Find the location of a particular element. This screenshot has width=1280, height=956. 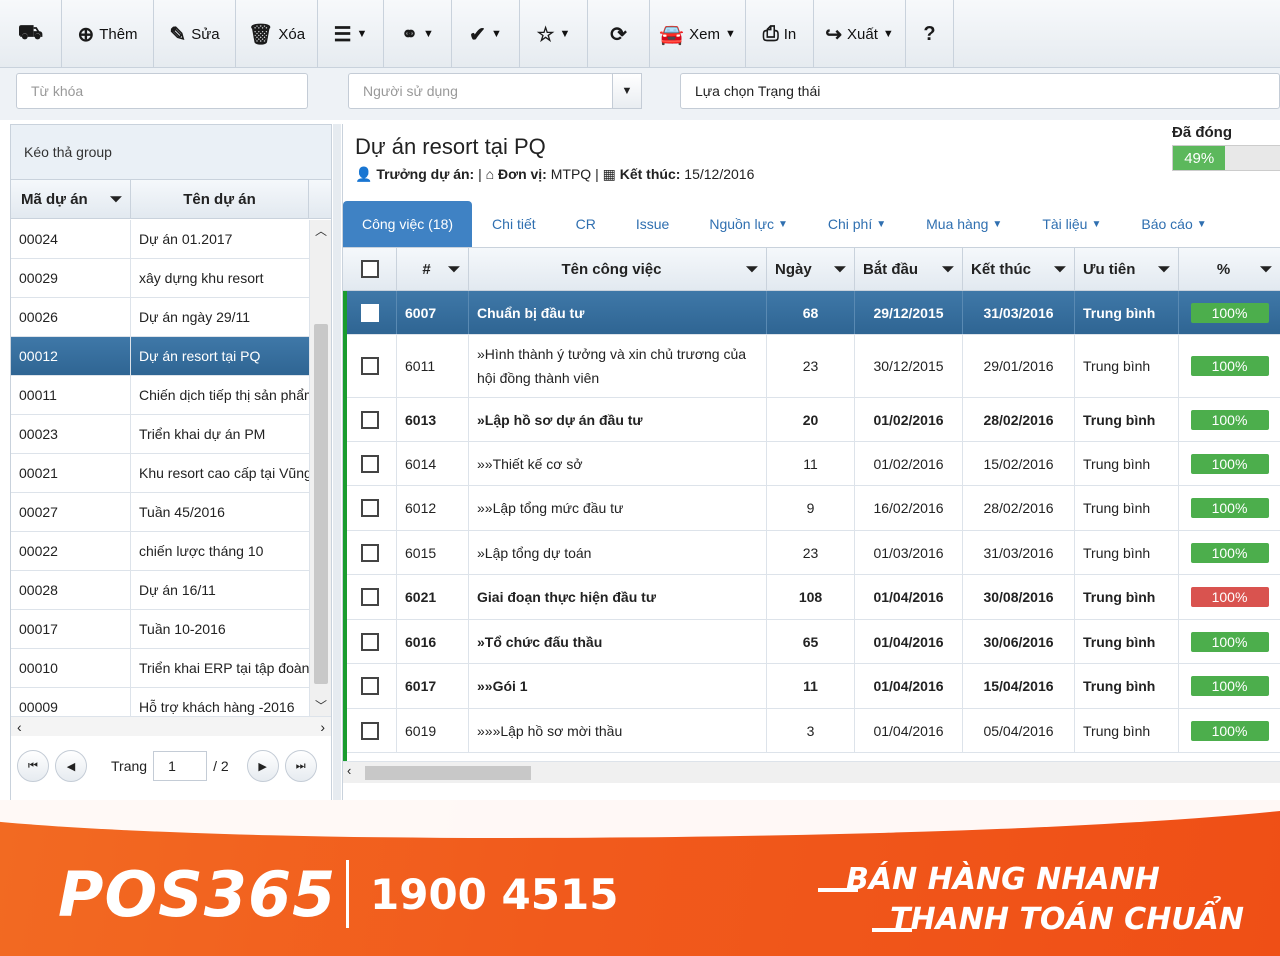

project-row: 00017 Tuần 10-2016 is located at coordinates (160, 629).